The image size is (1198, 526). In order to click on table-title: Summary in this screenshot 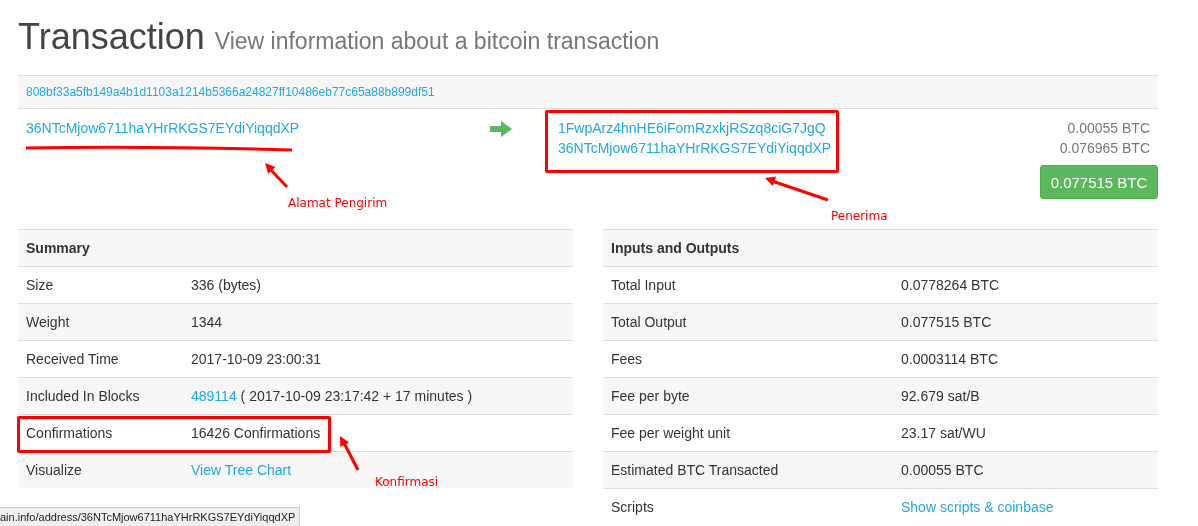, I will do `click(57, 248)`.